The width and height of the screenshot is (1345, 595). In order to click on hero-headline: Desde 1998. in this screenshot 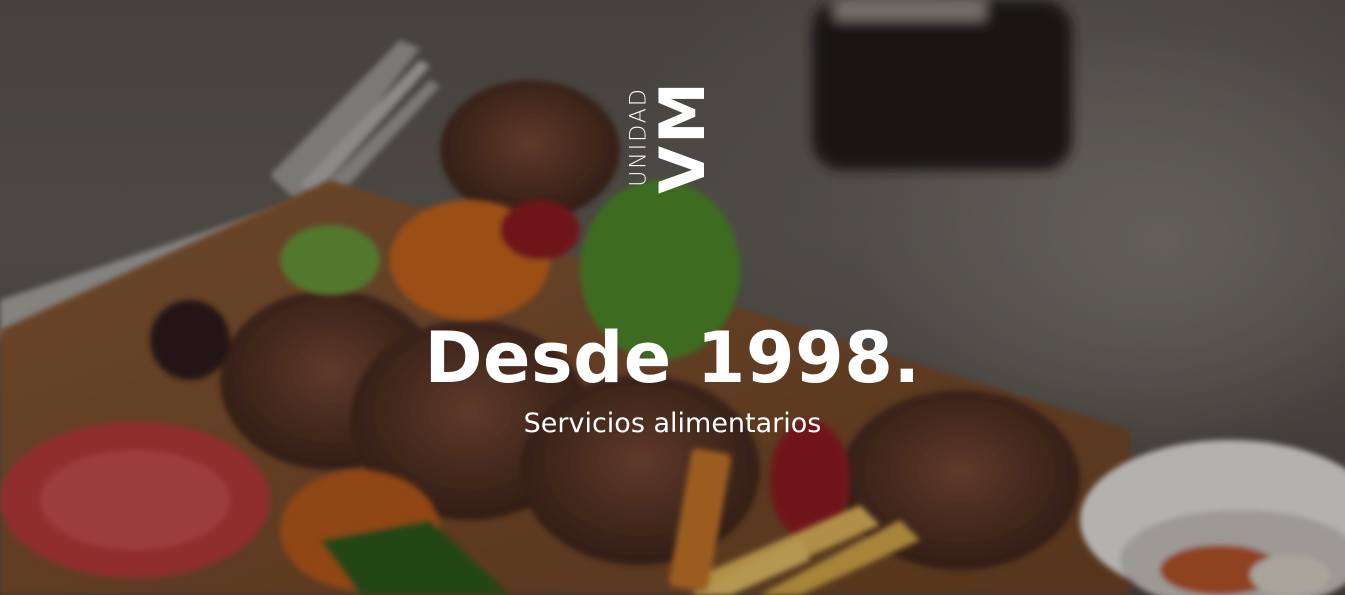, I will do `click(672, 358)`.